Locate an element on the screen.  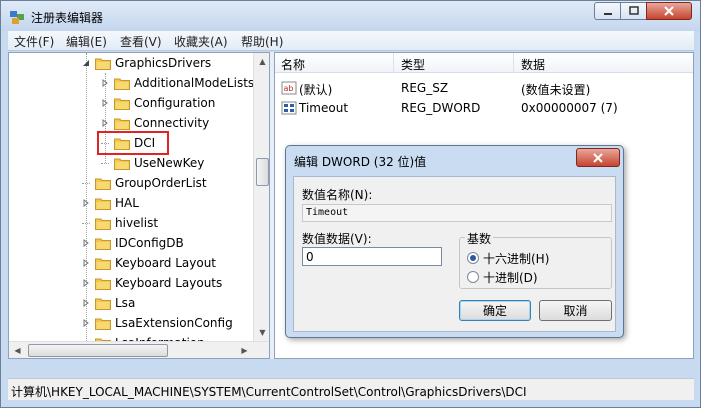
maximize-icon is located at coordinates (633, 10).